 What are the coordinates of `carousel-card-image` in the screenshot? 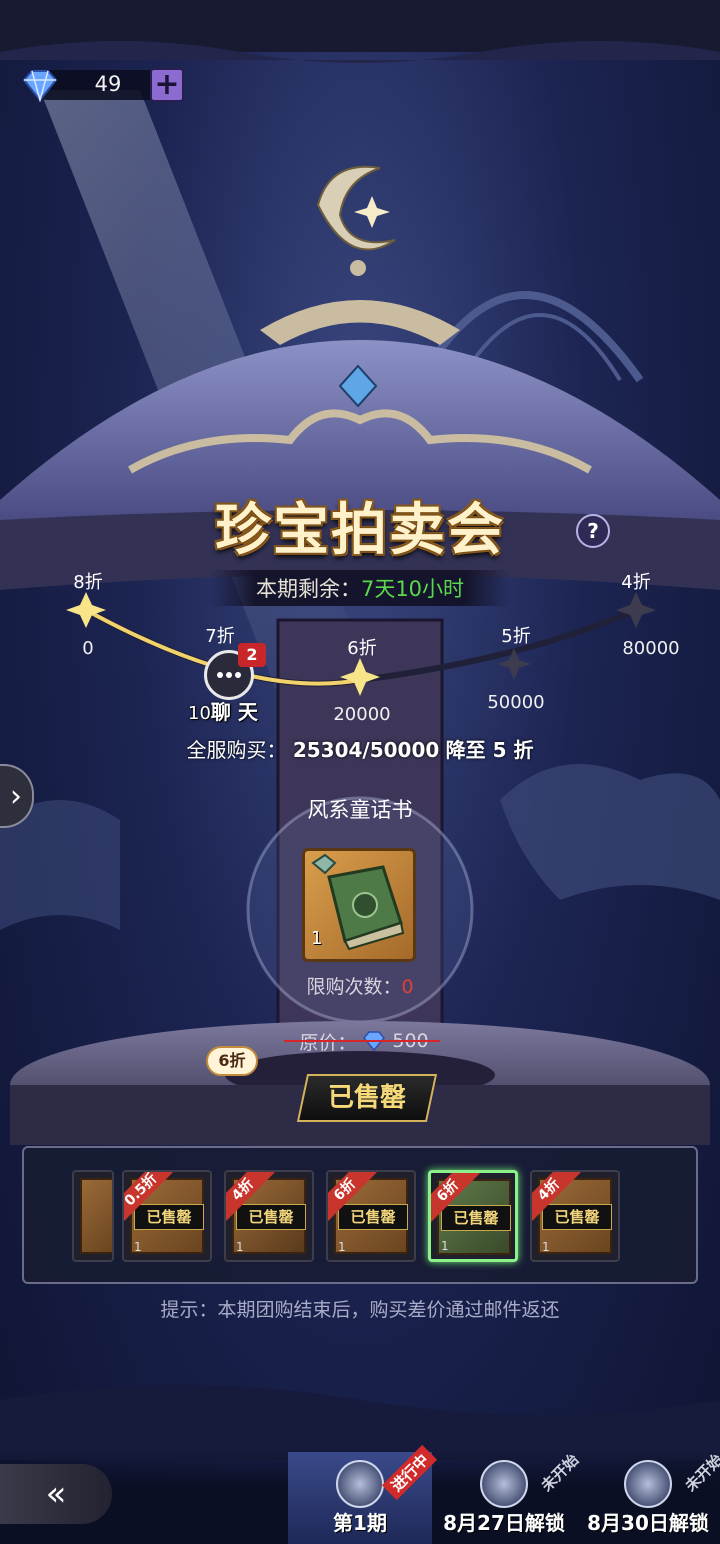 It's located at (96, 1216).